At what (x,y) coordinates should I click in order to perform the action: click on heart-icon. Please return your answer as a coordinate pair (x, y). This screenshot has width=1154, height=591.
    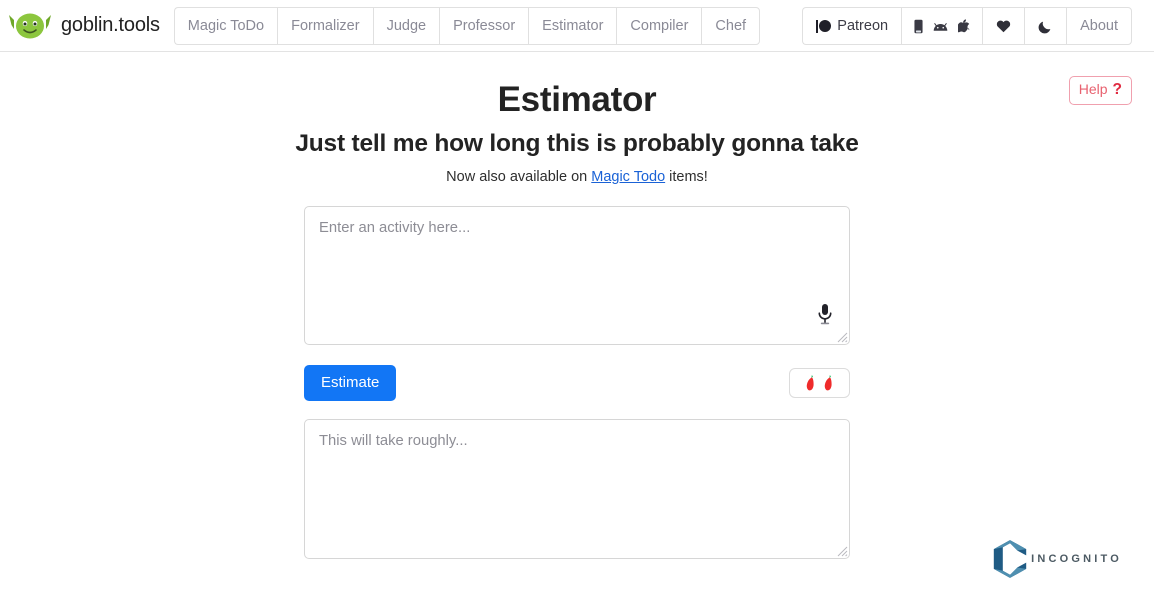
    Looking at the image, I should click on (1003, 26).